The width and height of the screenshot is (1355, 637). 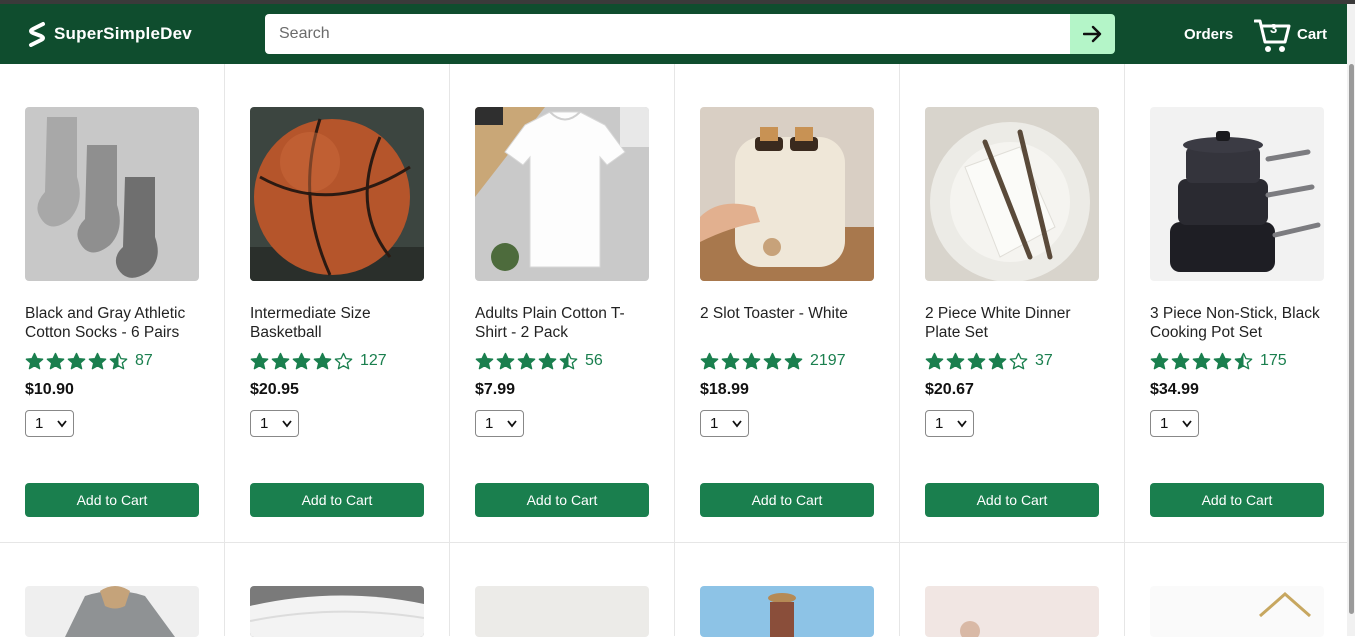 I want to click on rating-count: 127, so click(x=373, y=361).